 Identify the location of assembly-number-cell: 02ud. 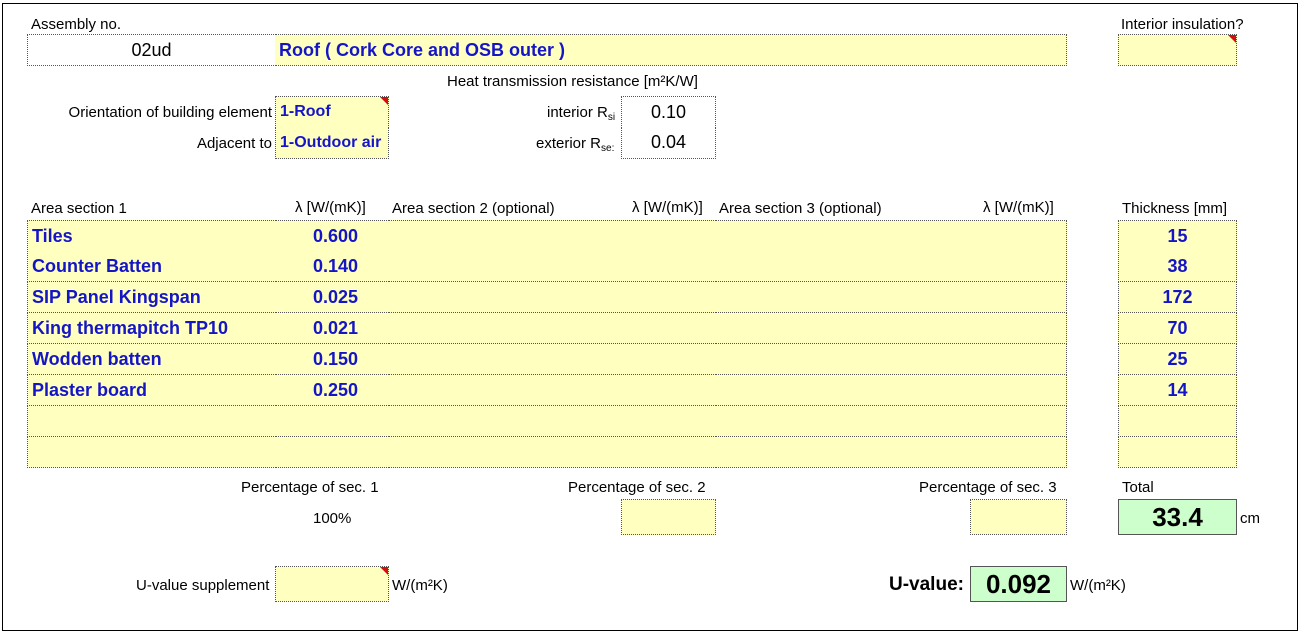
(151, 50).